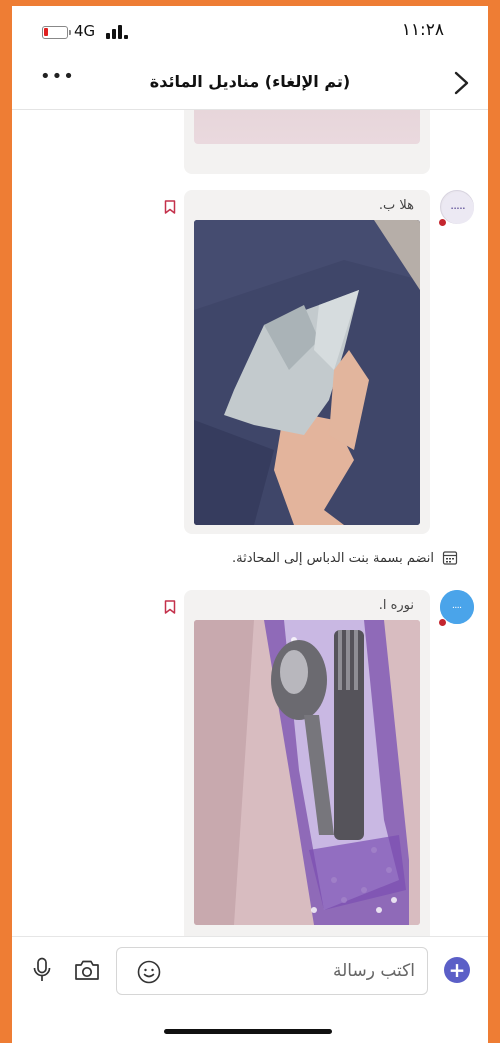  Describe the element at coordinates (332, 558) in the screenshot. I see `system-message-text: انضم بسمة بنت الدباس إلى المحادثة.` at that location.